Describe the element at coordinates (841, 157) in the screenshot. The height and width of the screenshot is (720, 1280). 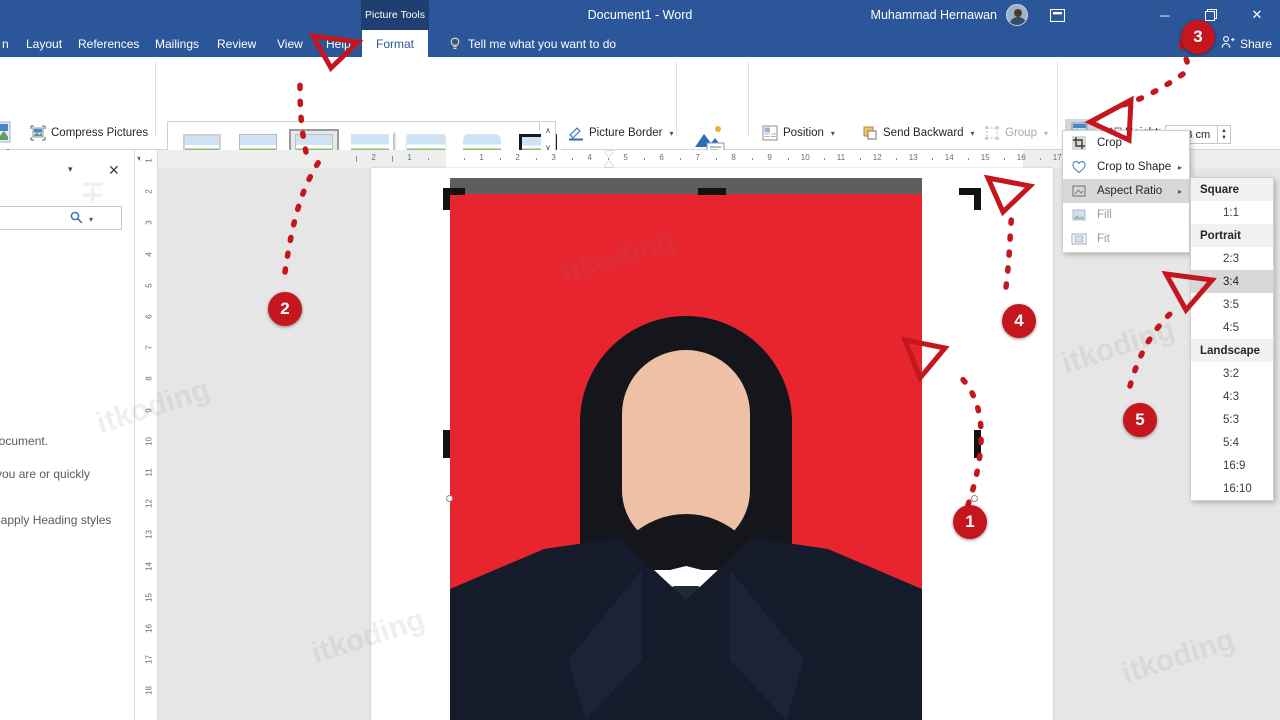
I see `horizontal-ruler-tick: 11` at that location.